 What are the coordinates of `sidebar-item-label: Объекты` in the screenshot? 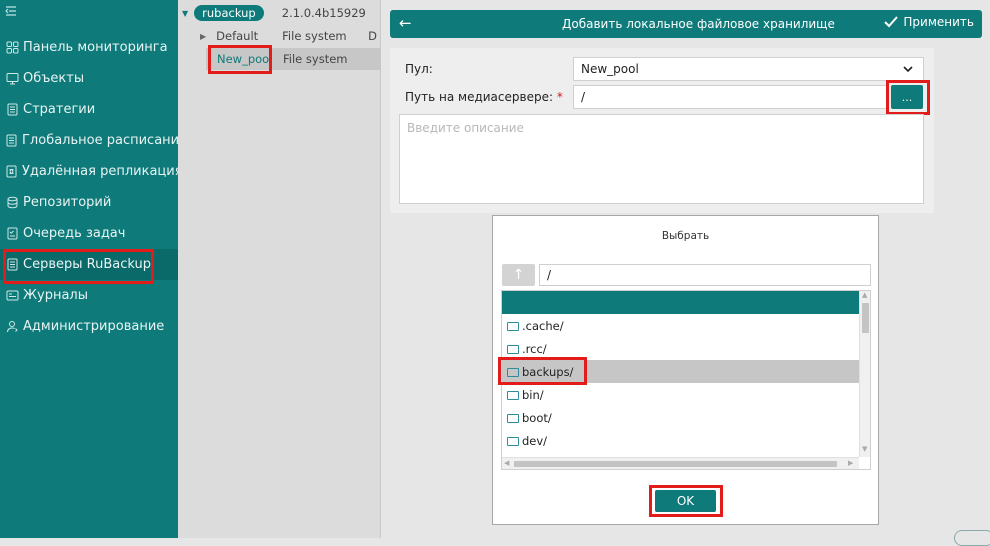 It's located at (54, 78).